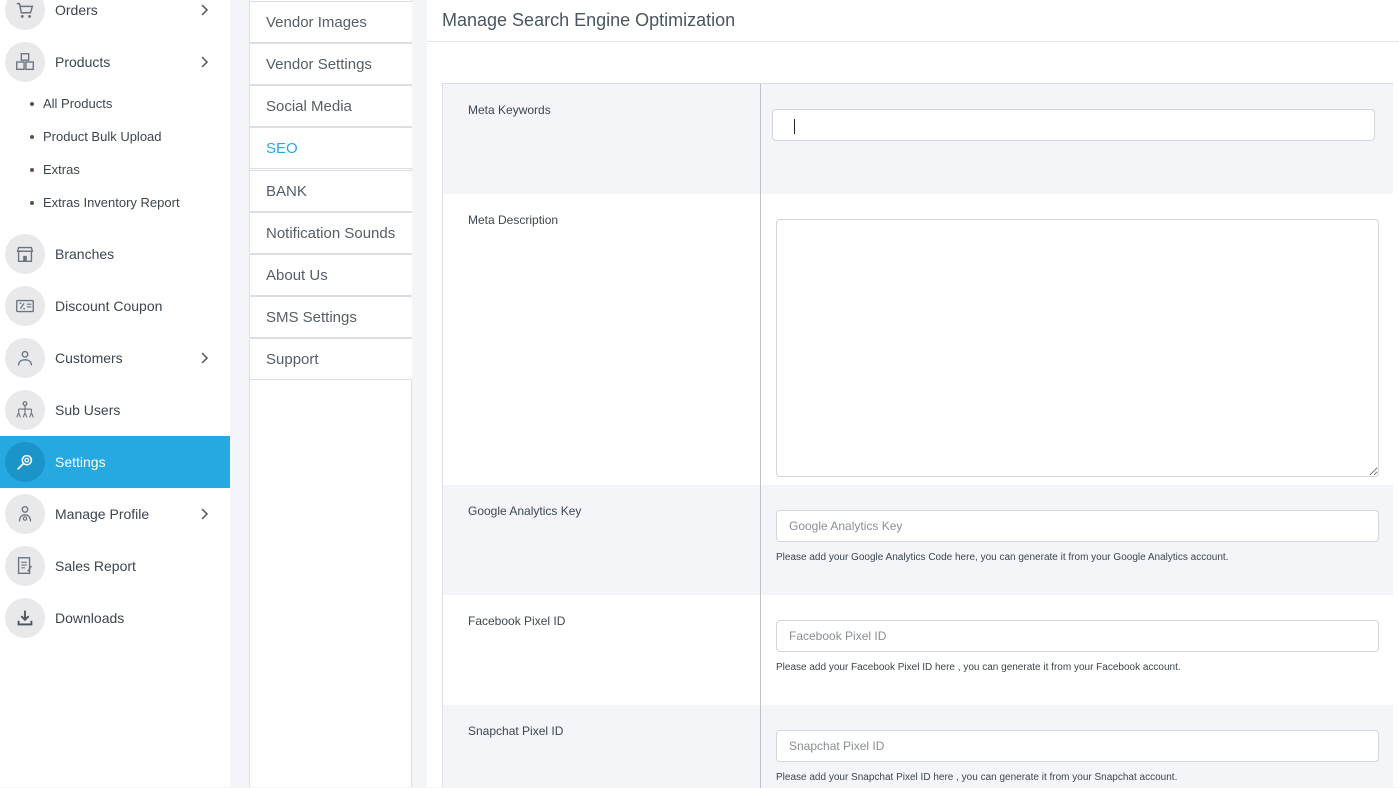 This screenshot has width=1399, height=788. I want to click on tab-vendor-settings: Vendor Settings, so click(331, 64).